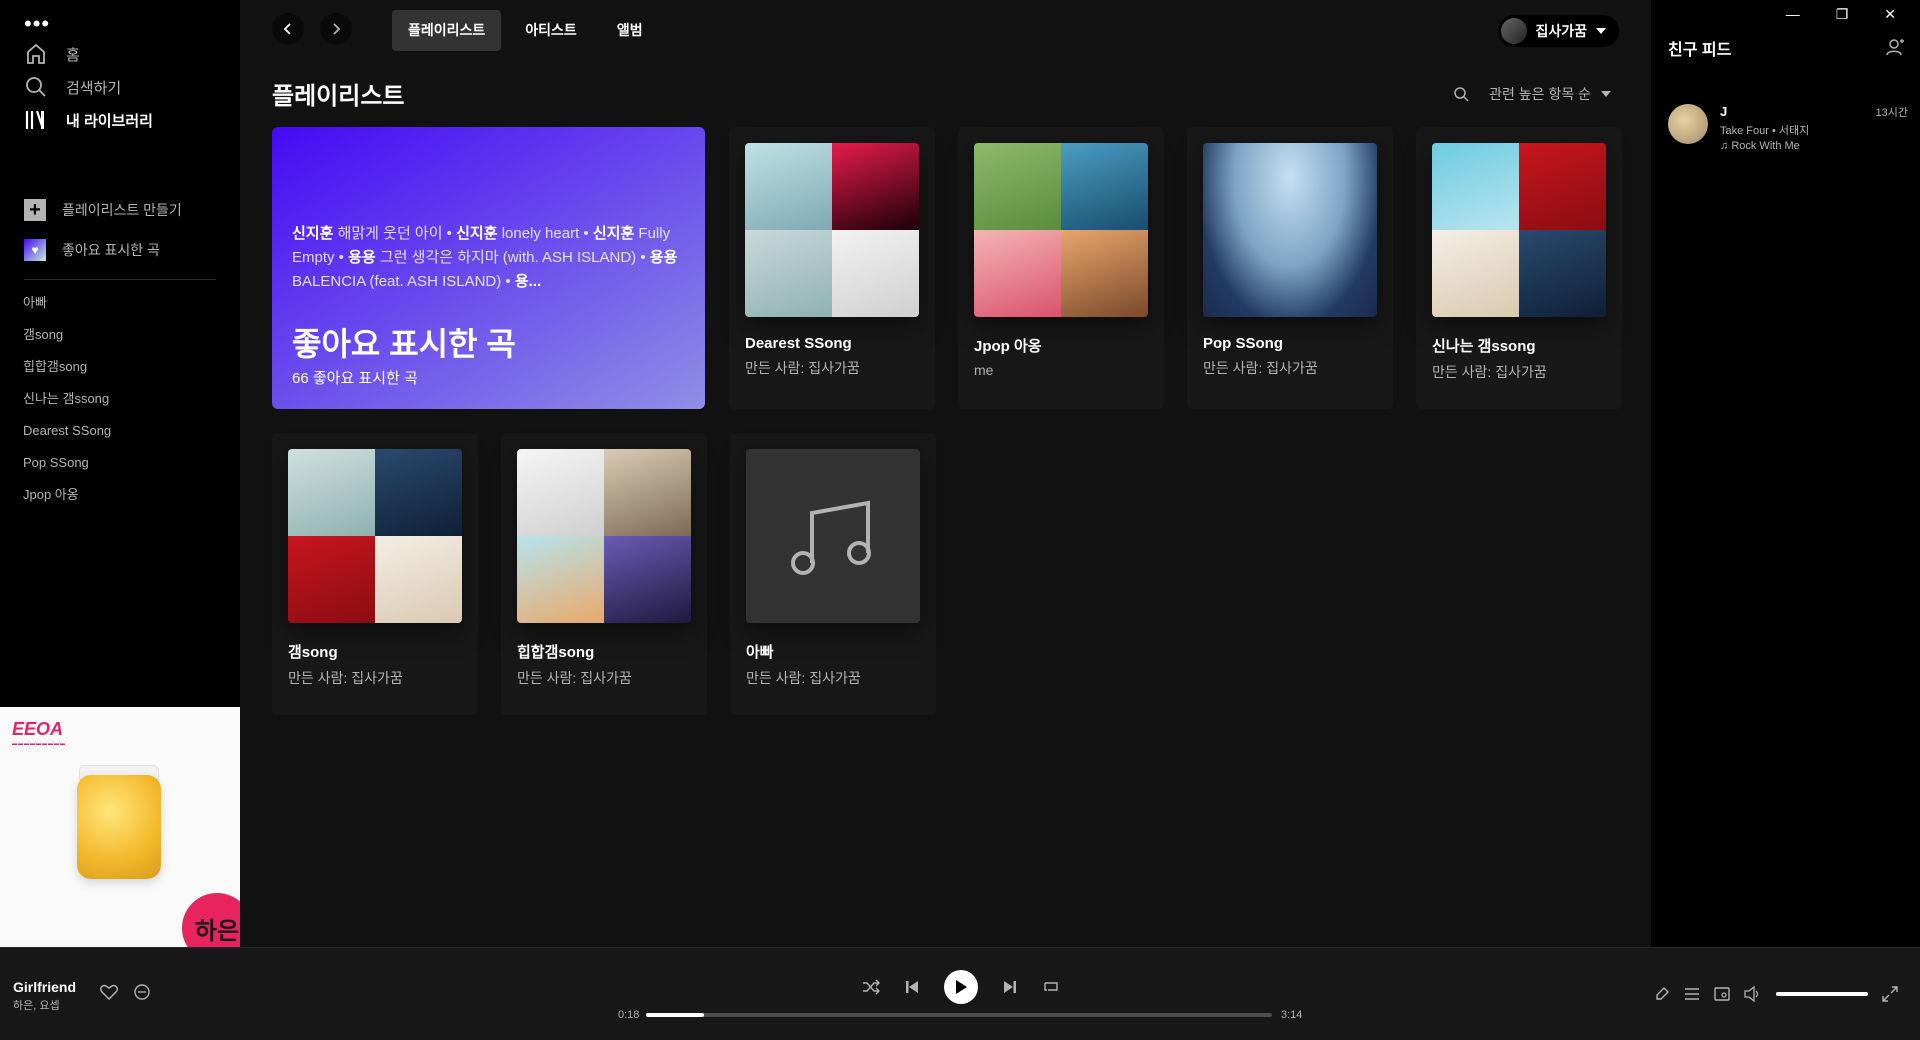 The image size is (1920, 1040). I want to click on playlist-card: 아빠 만든 사람: 집사가꿈, so click(833, 574).